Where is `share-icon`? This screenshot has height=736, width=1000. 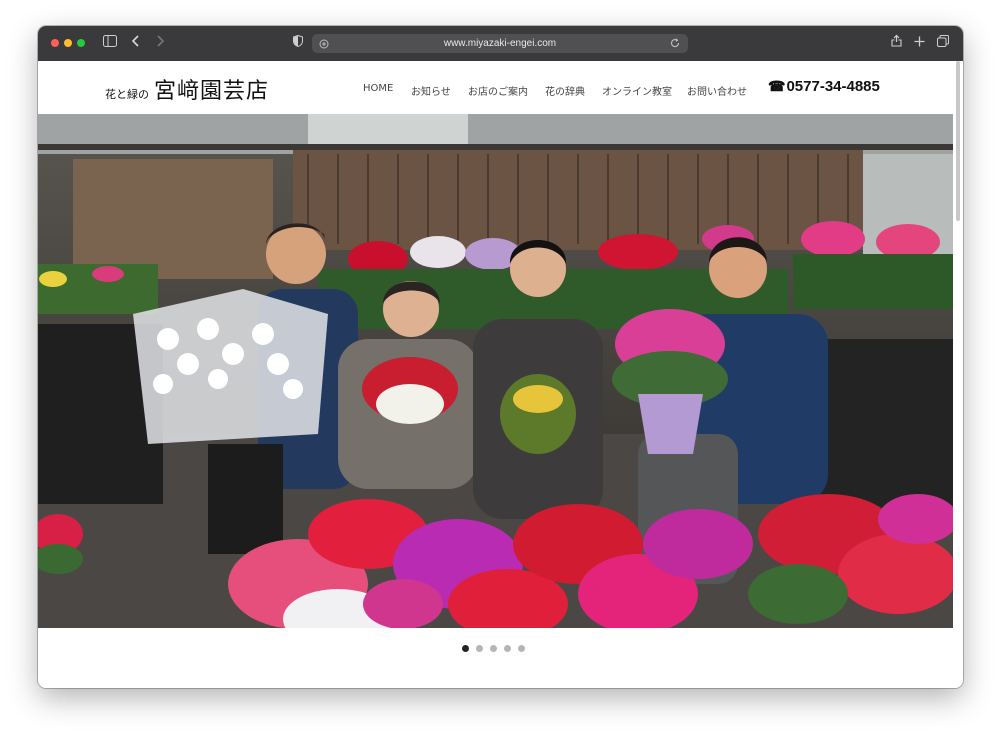
share-icon is located at coordinates (896, 43).